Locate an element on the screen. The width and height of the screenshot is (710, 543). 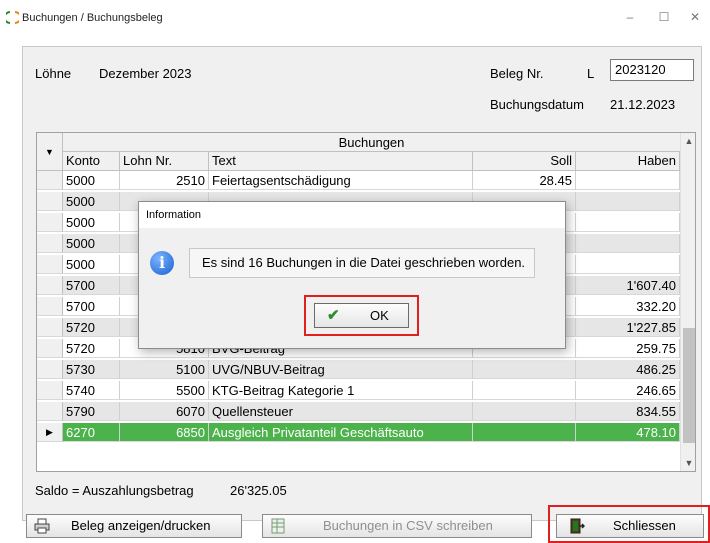
dialog-title: Information is located at coordinates (352, 215).